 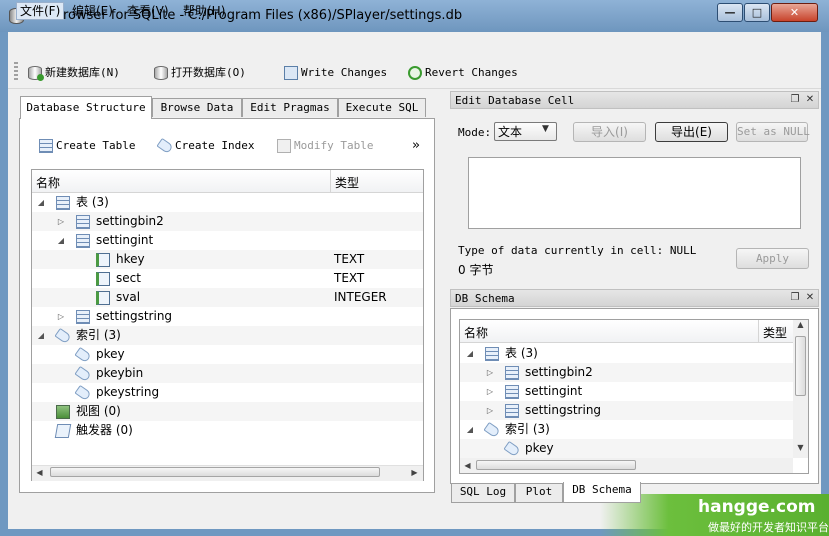 What do you see at coordinates (284, 146) in the screenshot?
I see `modify-table-icon` at bounding box center [284, 146].